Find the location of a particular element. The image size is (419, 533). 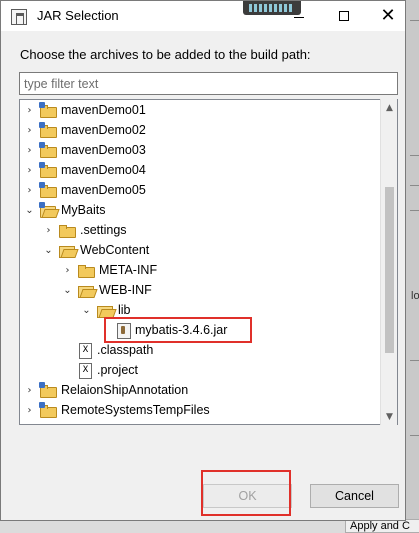

tree-item-label: RelaionShipAnnotation is located at coordinates (125, 390).